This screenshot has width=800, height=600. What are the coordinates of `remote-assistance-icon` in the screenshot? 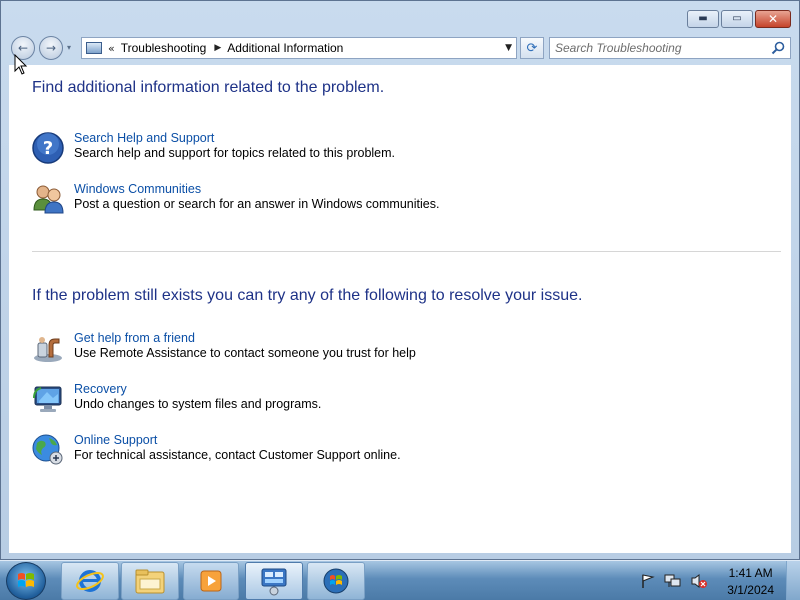 It's located at (48, 349).